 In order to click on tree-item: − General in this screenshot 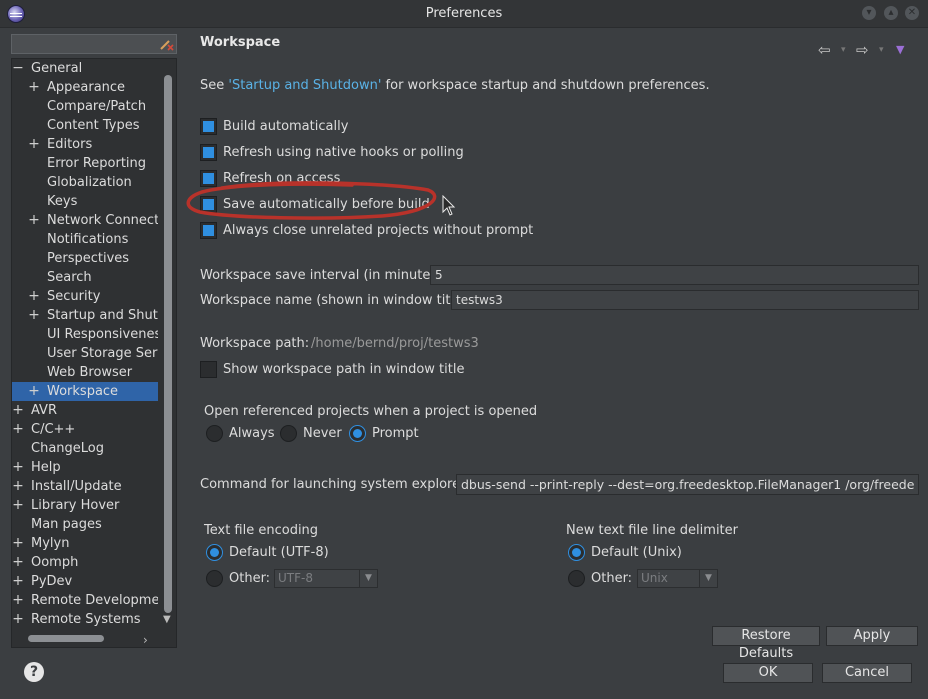, I will do `click(85, 68)`.